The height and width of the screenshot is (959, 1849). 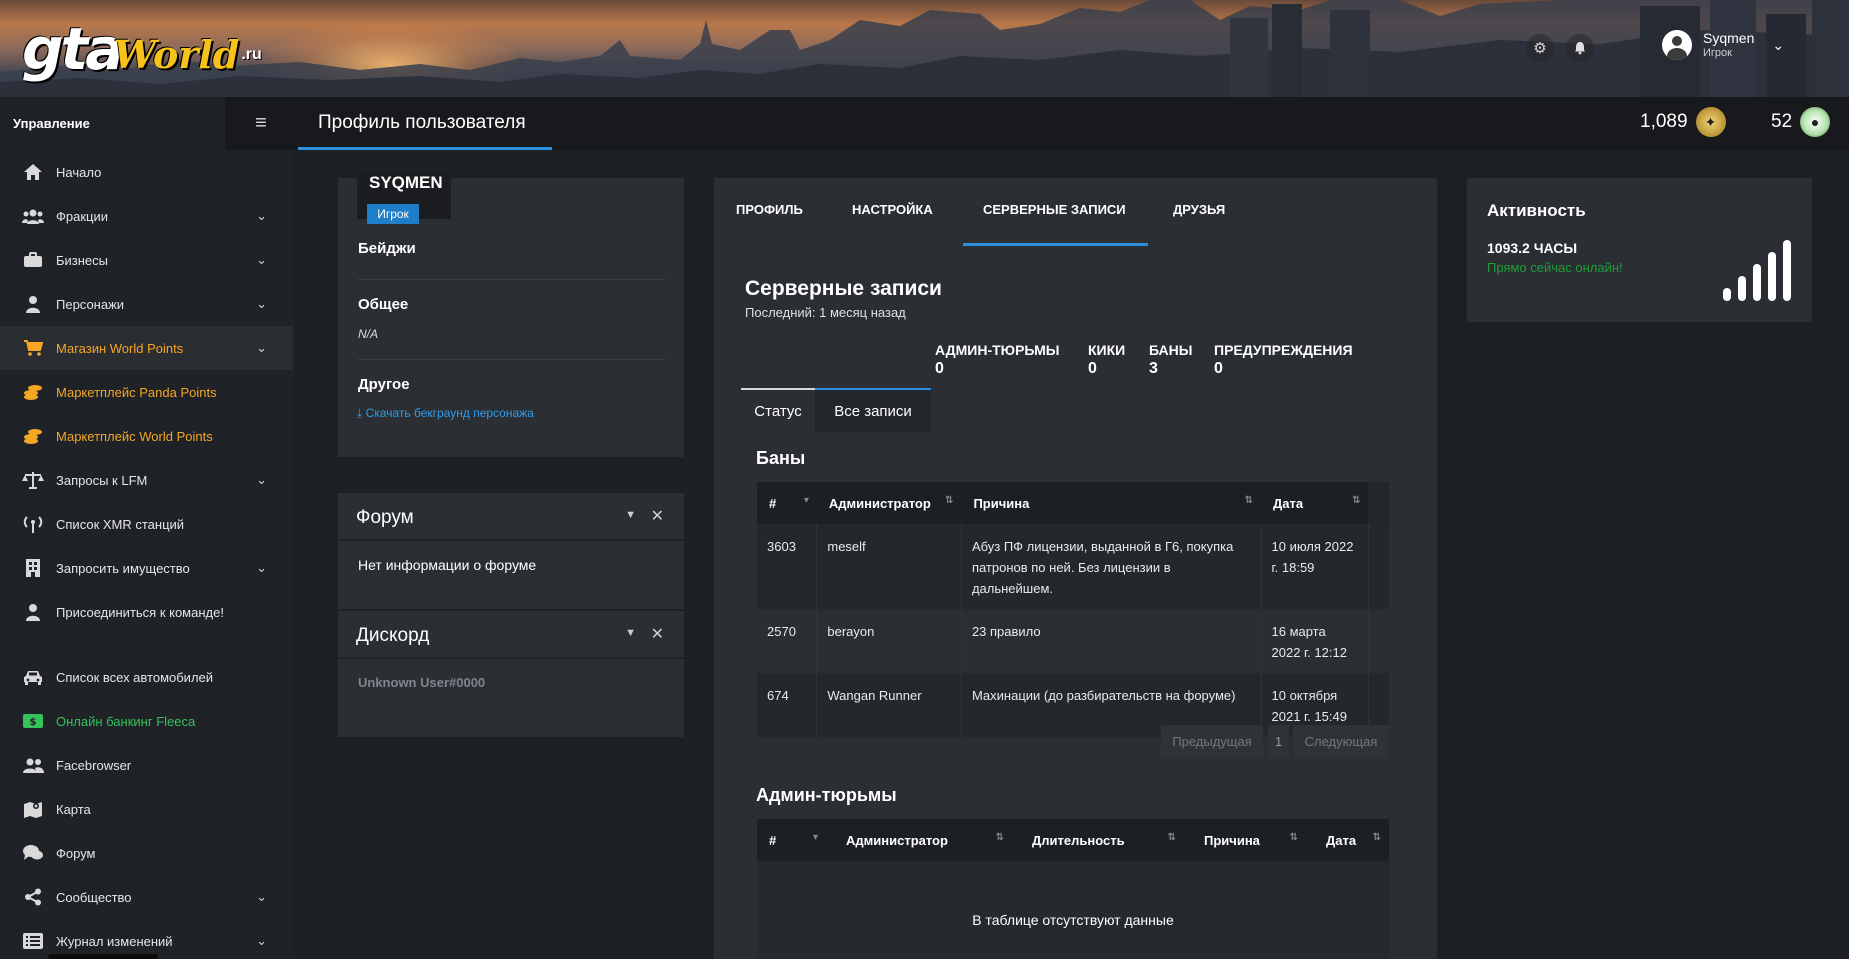 I want to click on profile-name: SYQMEN, so click(x=406, y=182).